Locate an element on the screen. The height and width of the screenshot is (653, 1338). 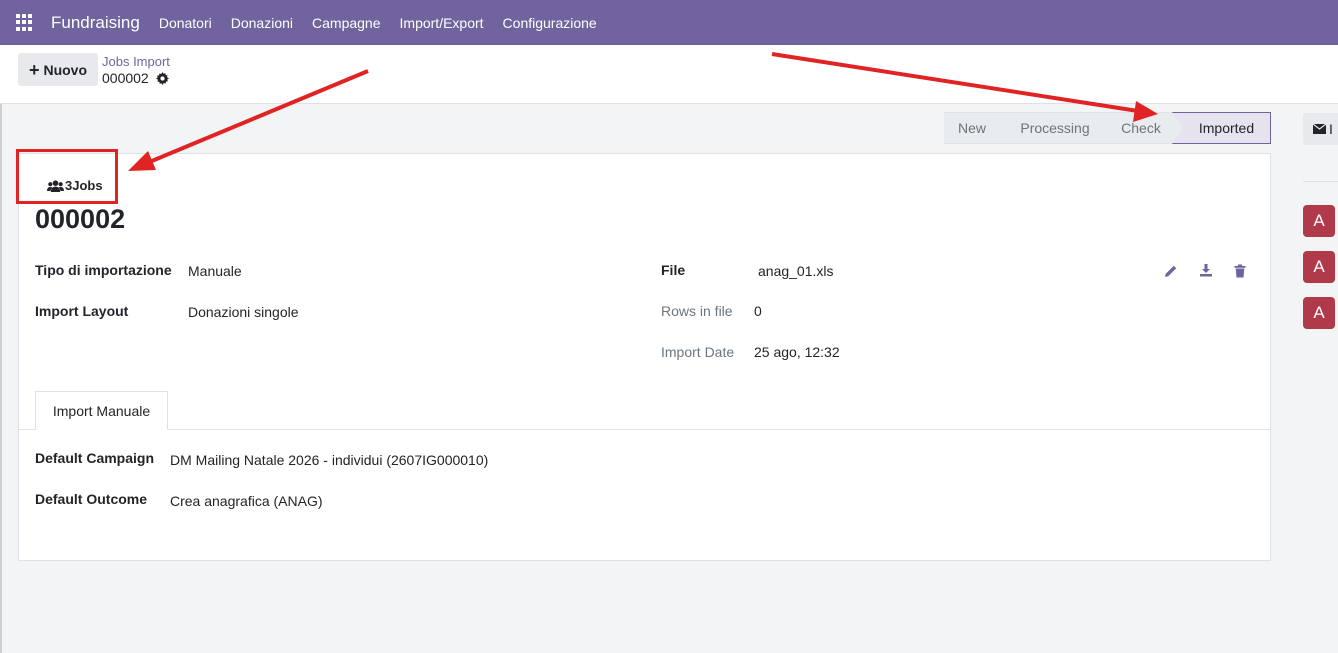
trash-icon is located at coordinates (1240, 271).